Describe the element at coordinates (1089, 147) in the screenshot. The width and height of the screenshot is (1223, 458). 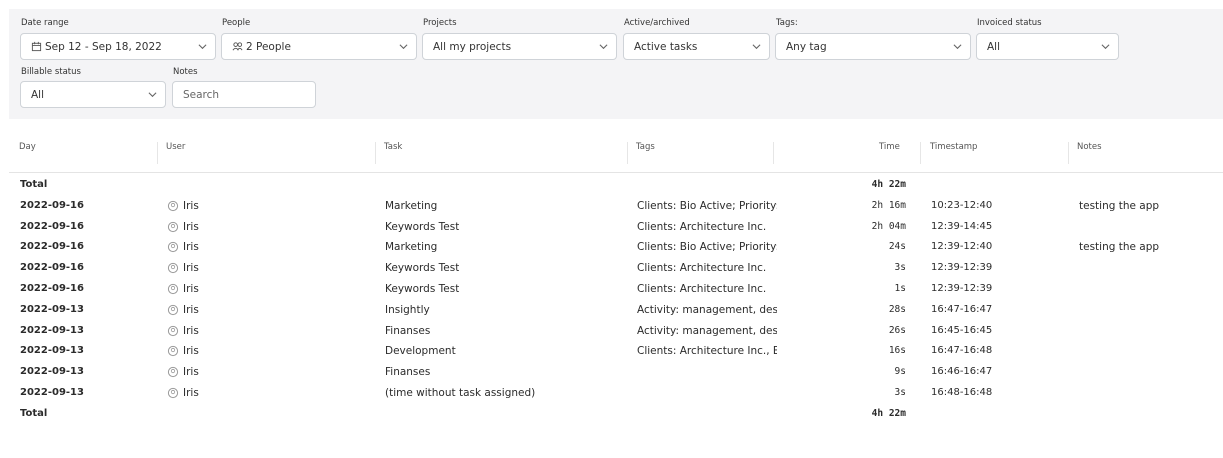
I see `header-notes: Notes` at that location.